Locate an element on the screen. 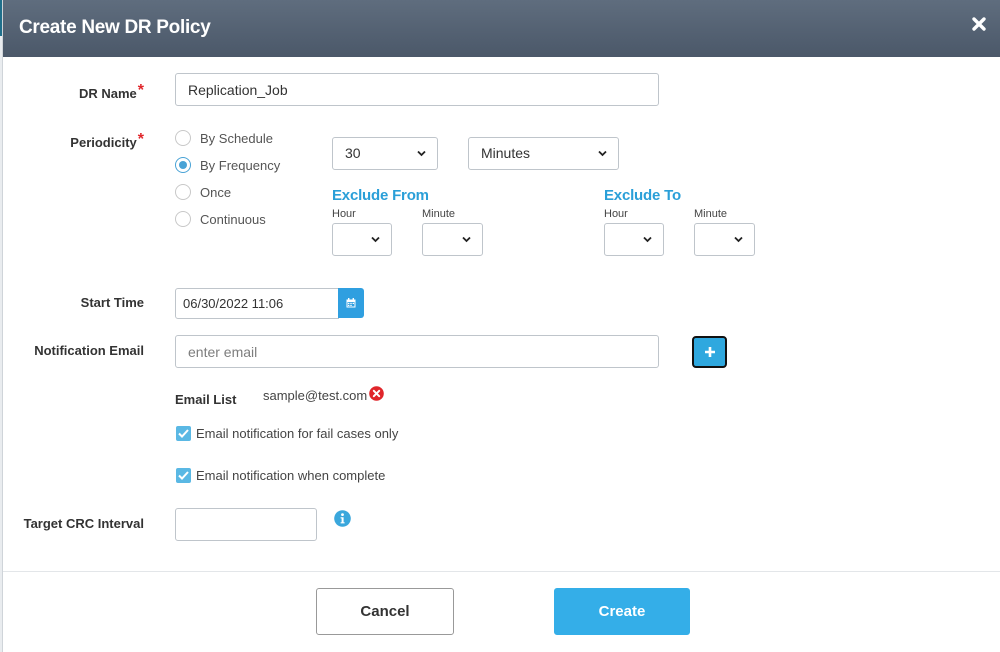  target-crc-input is located at coordinates (246, 524).